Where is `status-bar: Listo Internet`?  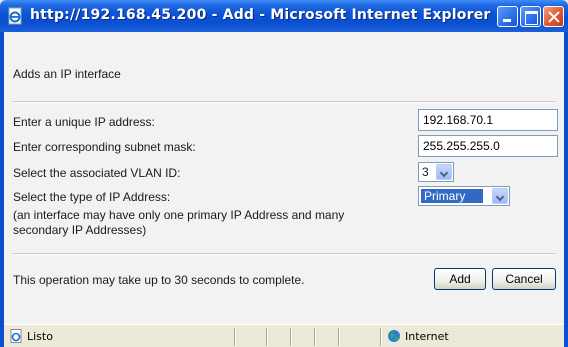
status-bar: Listo Internet is located at coordinates (284, 335).